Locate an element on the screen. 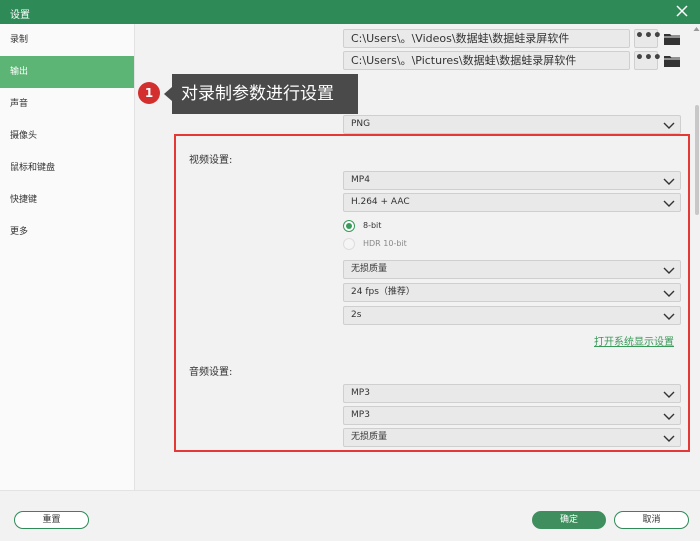 This screenshot has height=541, width=700. video-section-title: 视频设置: is located at coordinates (211, 160).